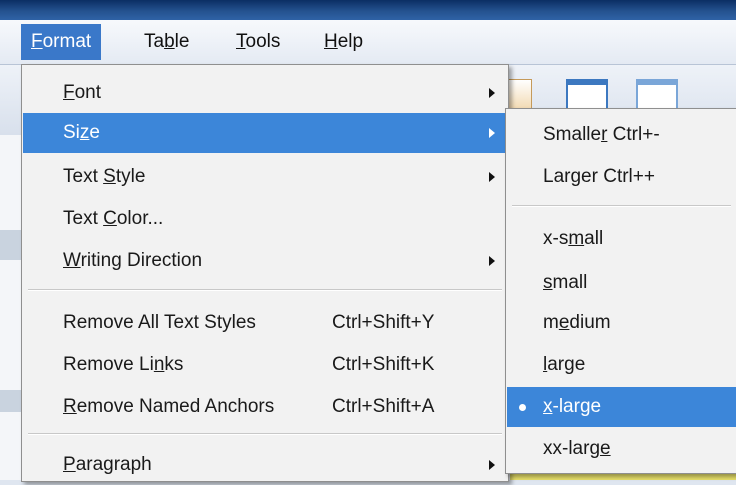  Describe the element at coordinates (265, 261) in the screenshot. I see `menu-item-writing-direction: Writing Direction` at that location.